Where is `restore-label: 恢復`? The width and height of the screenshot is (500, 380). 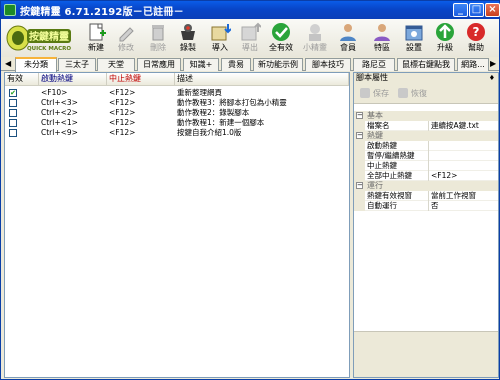
restore-label: 恢復 is located at coordinates (419, 93).